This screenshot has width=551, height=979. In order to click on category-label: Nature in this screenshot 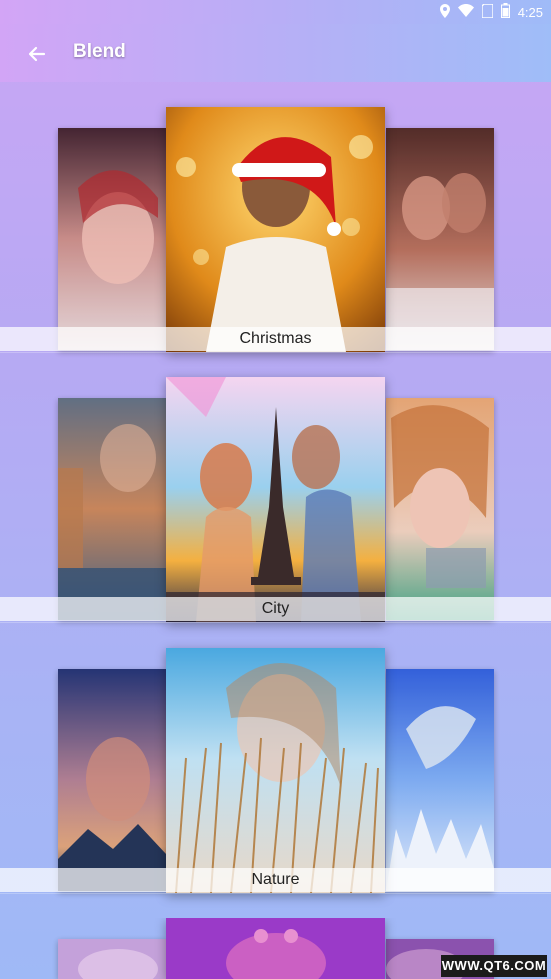, I will do `click(275, 879)`.